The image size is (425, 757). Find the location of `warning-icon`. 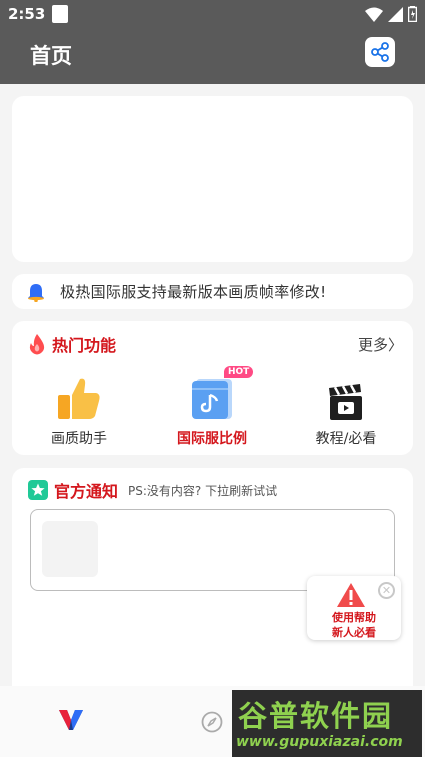

warning-icon is located at coordinates (351, 595).